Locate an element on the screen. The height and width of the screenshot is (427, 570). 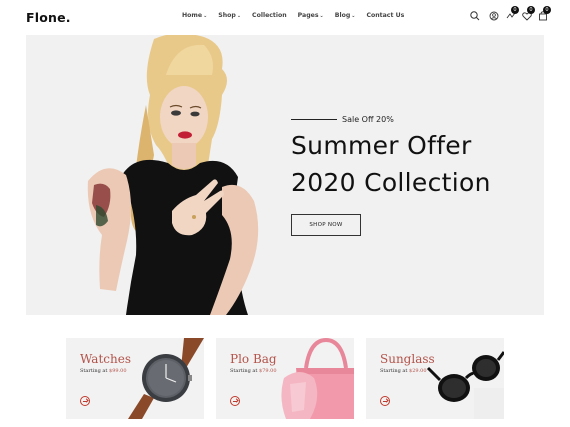
compare-count-badge: 0 is located at coordinates (515, 10).